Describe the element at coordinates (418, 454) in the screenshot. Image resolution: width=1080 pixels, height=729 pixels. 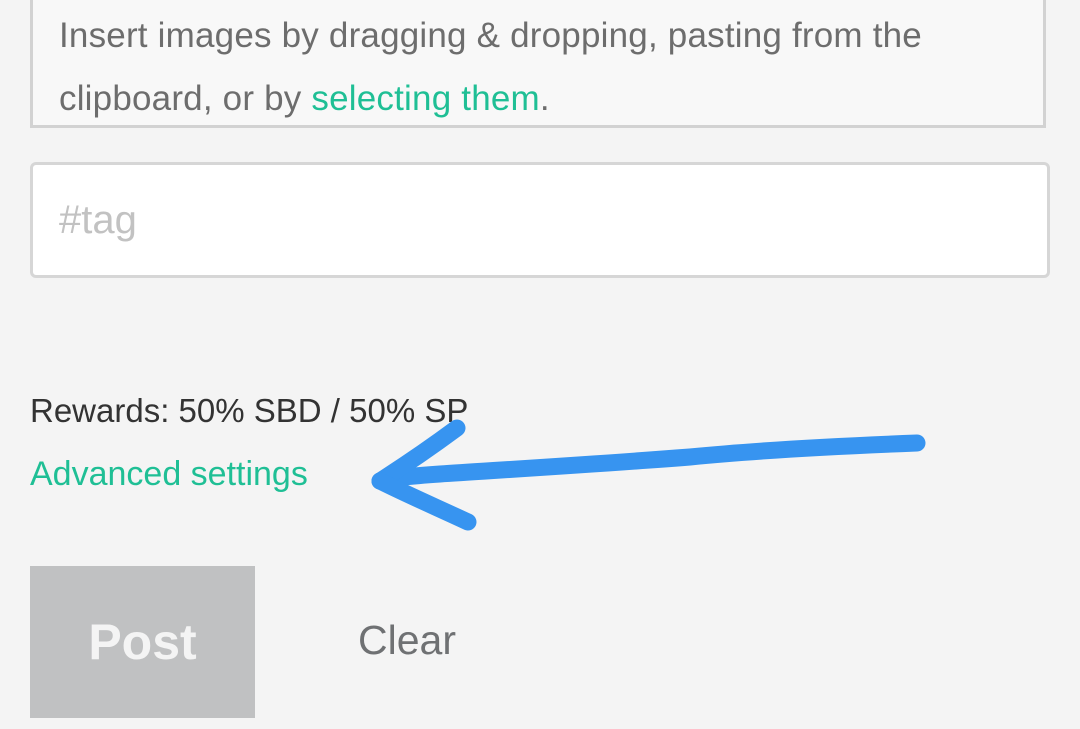
I see `arrow-head-upper` at that location.